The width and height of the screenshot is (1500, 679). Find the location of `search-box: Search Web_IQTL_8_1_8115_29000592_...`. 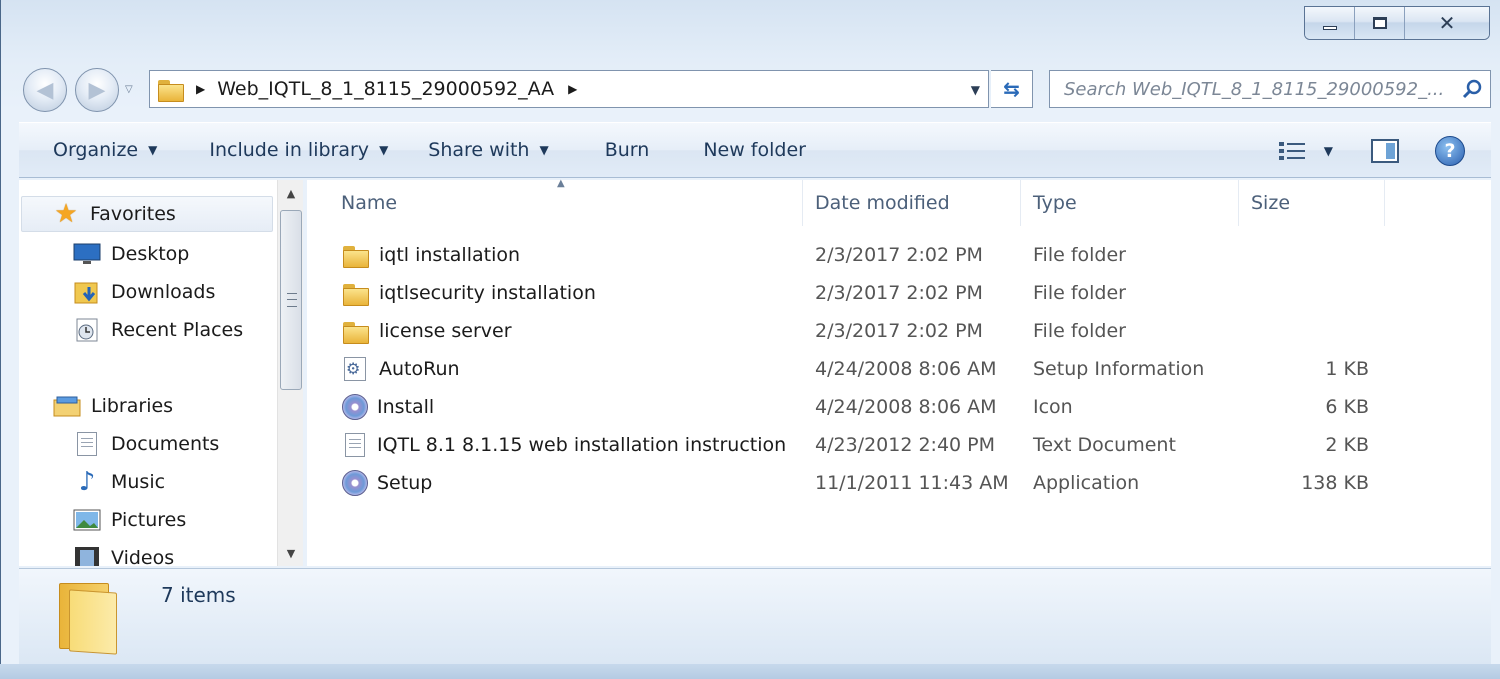

search-box: Search Web_IQTL_8_1_8115_29000592_... is located at coordinates (1270, 89).